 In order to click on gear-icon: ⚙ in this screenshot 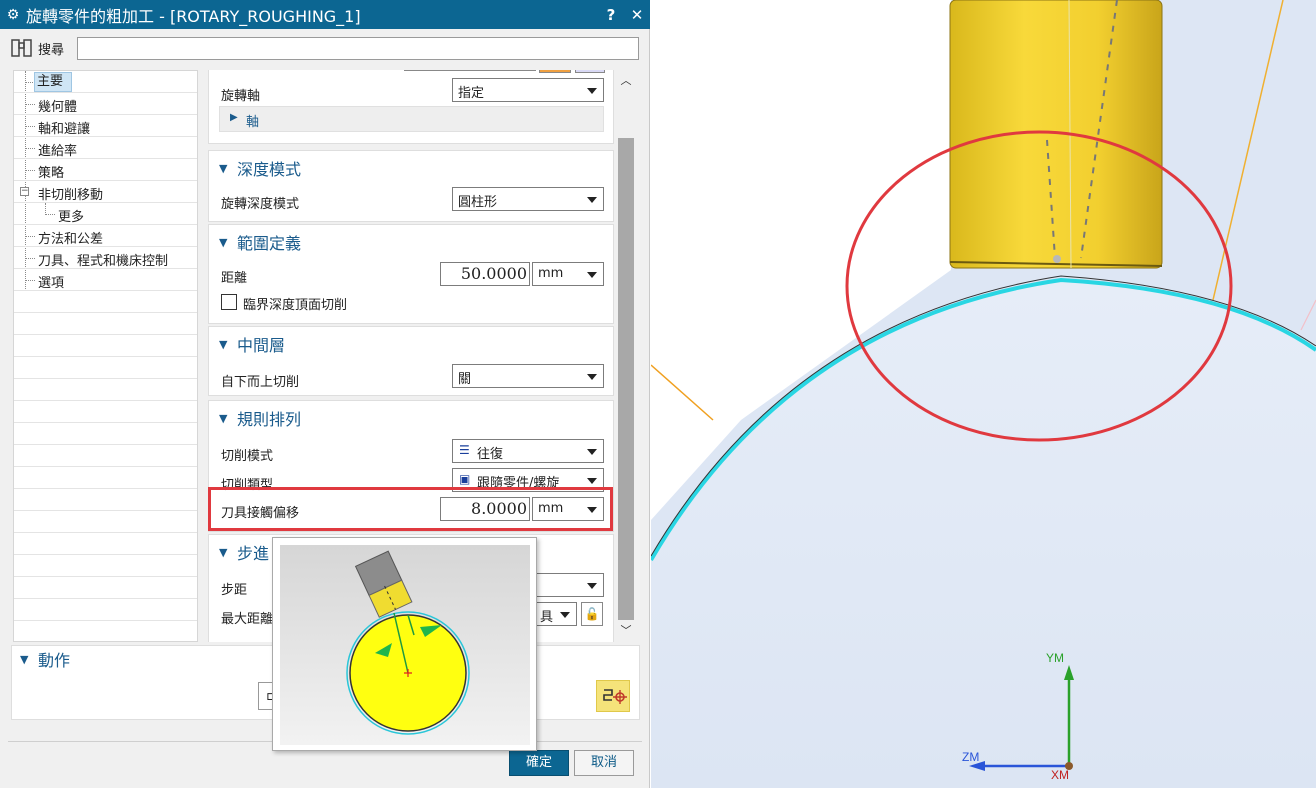, I will do `click(13, 15)`.